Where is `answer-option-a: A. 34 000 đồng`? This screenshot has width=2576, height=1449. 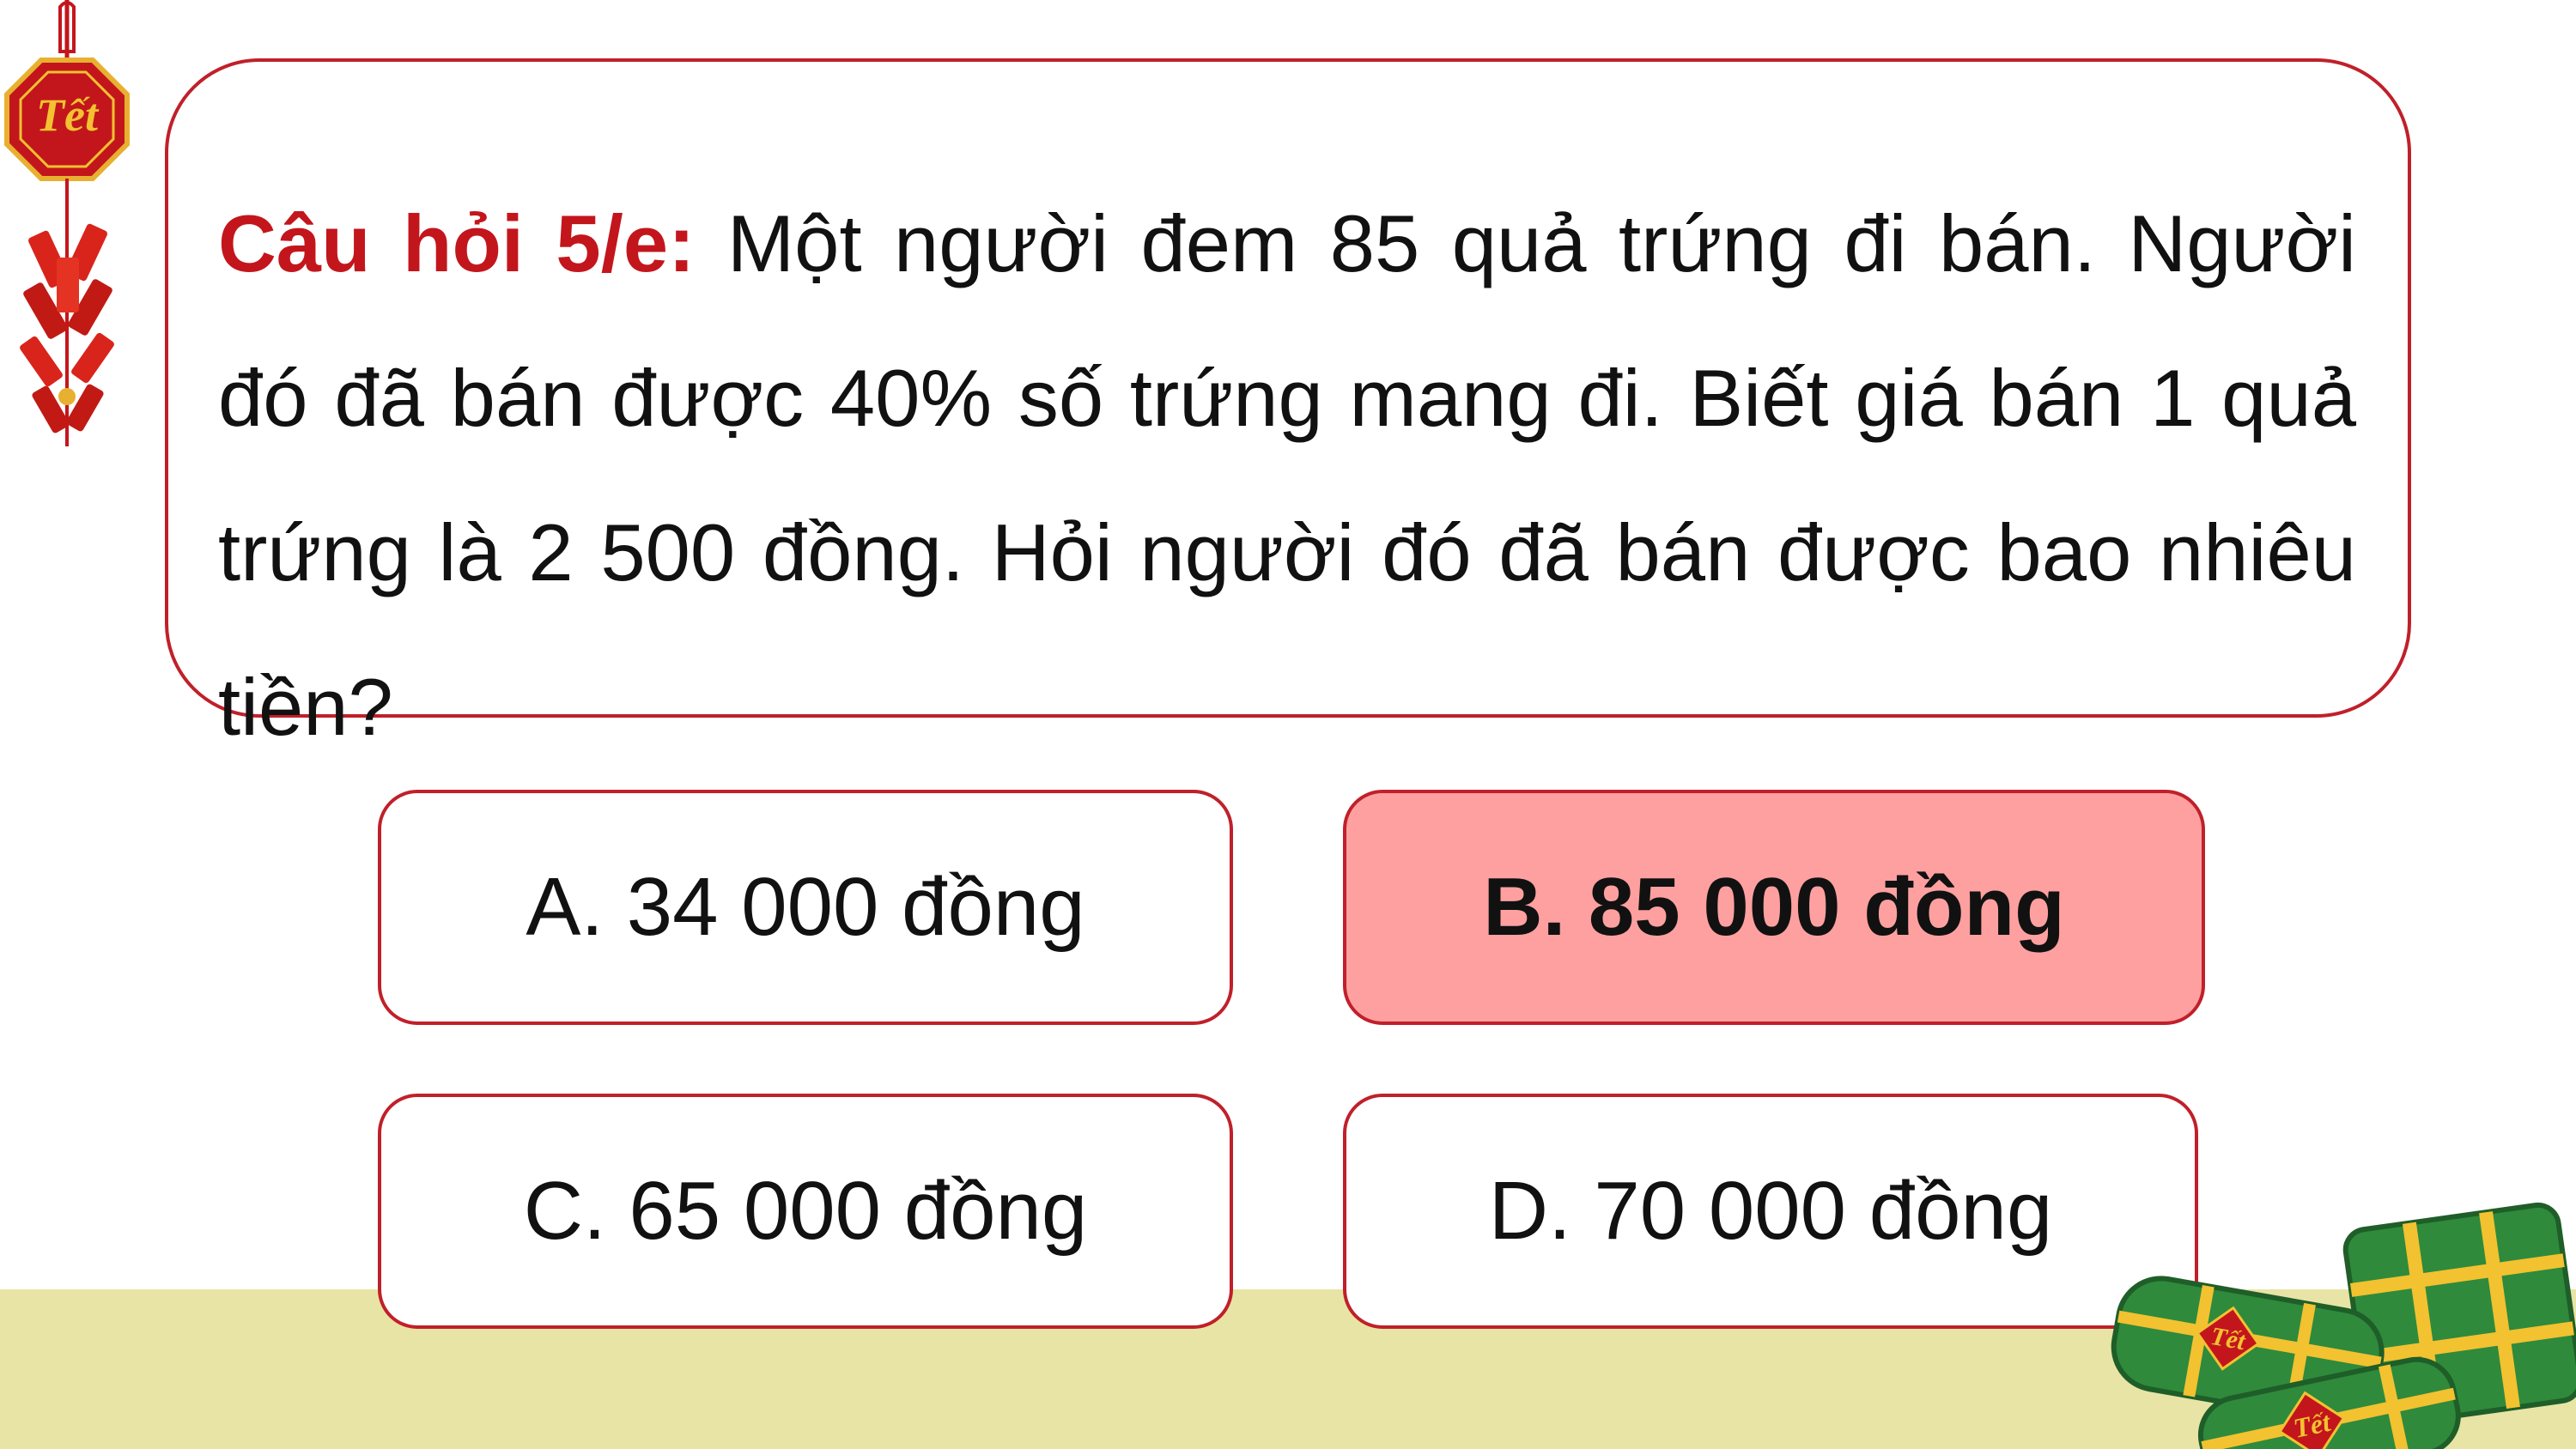
answer-option-a: A. 34 000 đồng is located at coordinates (806, 907).